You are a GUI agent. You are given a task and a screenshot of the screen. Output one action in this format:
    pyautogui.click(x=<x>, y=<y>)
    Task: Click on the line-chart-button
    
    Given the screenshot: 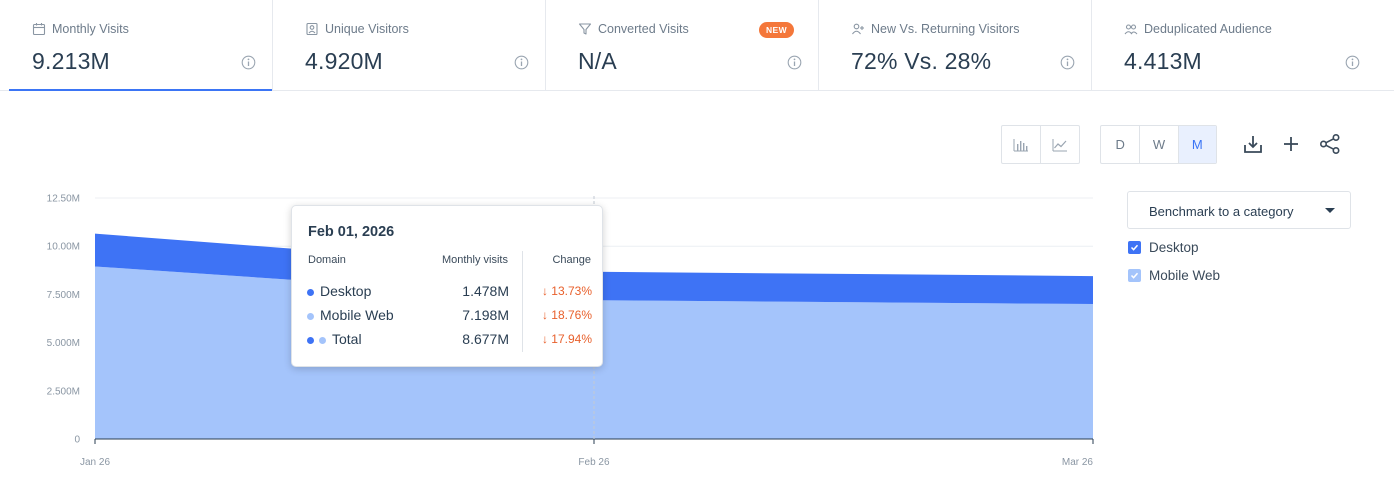 What is the action you would take?
    pyautogui.click(x=1060, y=144)
    